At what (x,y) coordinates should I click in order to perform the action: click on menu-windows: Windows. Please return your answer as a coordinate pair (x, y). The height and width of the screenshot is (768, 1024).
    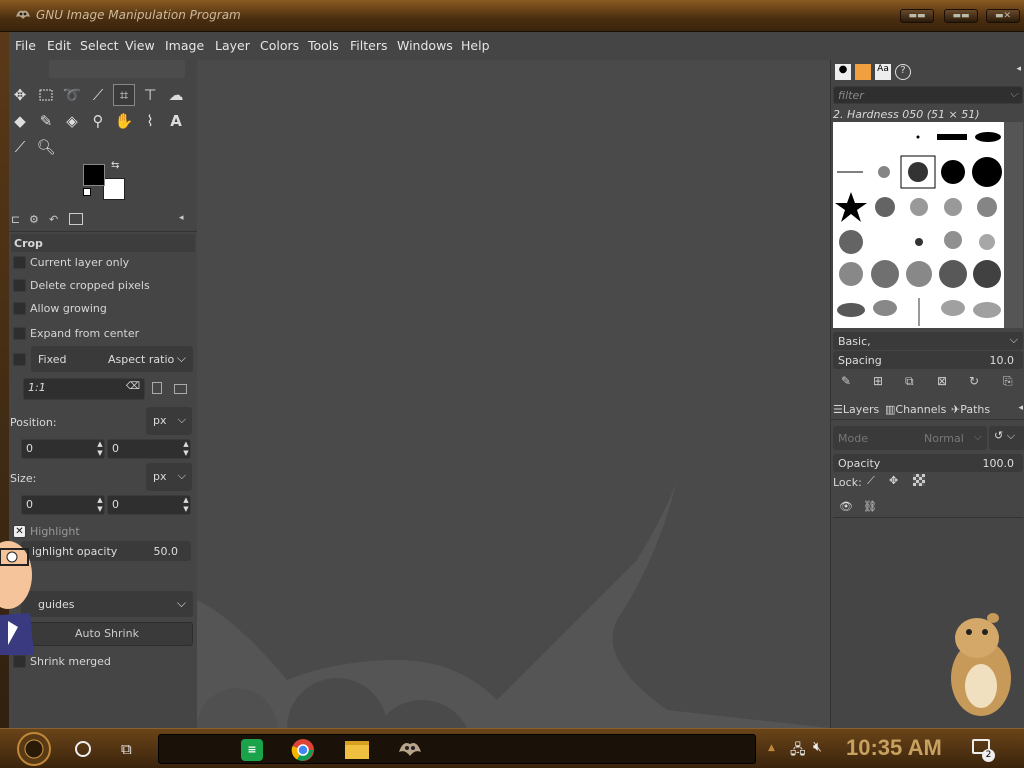
    Looking at the image, I should click on (425, 45).